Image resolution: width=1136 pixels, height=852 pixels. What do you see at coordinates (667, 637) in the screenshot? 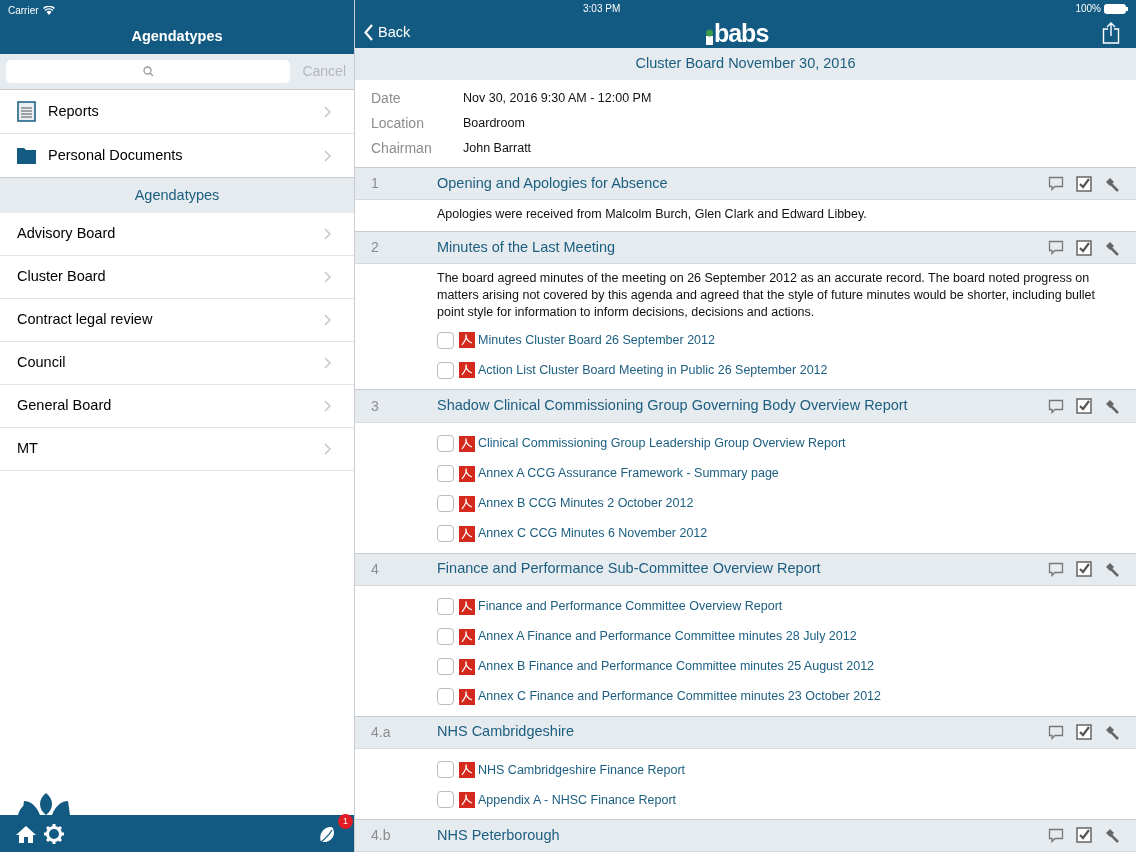
I see `document-link: Annex A Finance and Performance Committee minutes 28 July 2012` at bounding box center [667, 637].